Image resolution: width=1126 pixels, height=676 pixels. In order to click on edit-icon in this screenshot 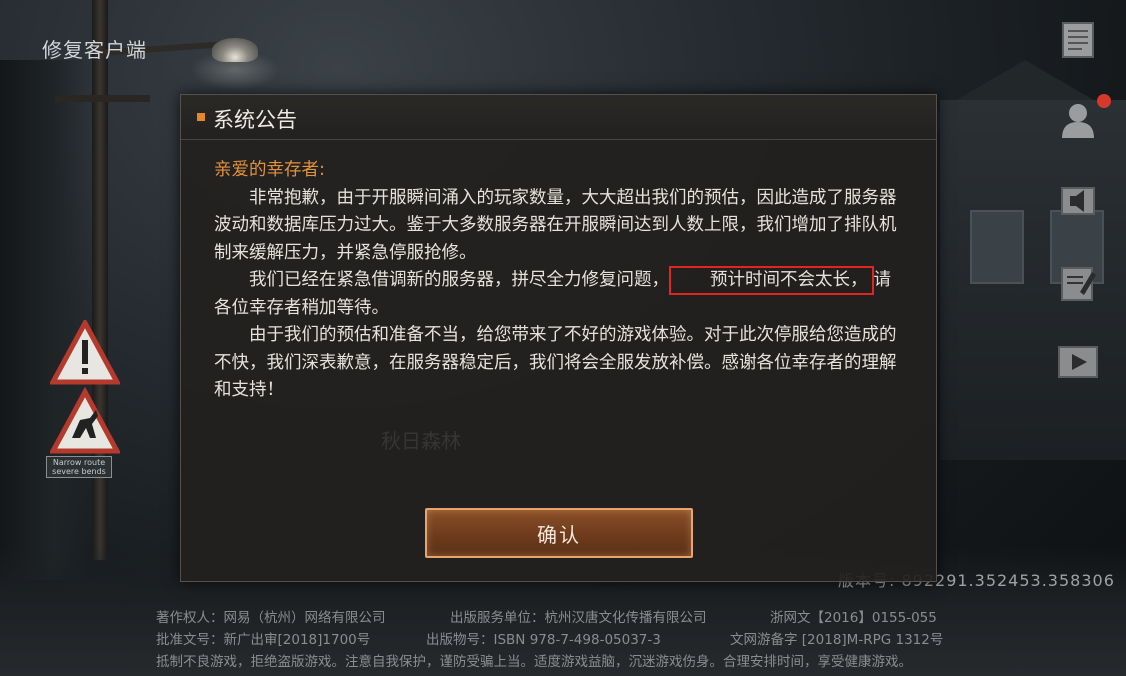, I will do `click(1078, 284)`.